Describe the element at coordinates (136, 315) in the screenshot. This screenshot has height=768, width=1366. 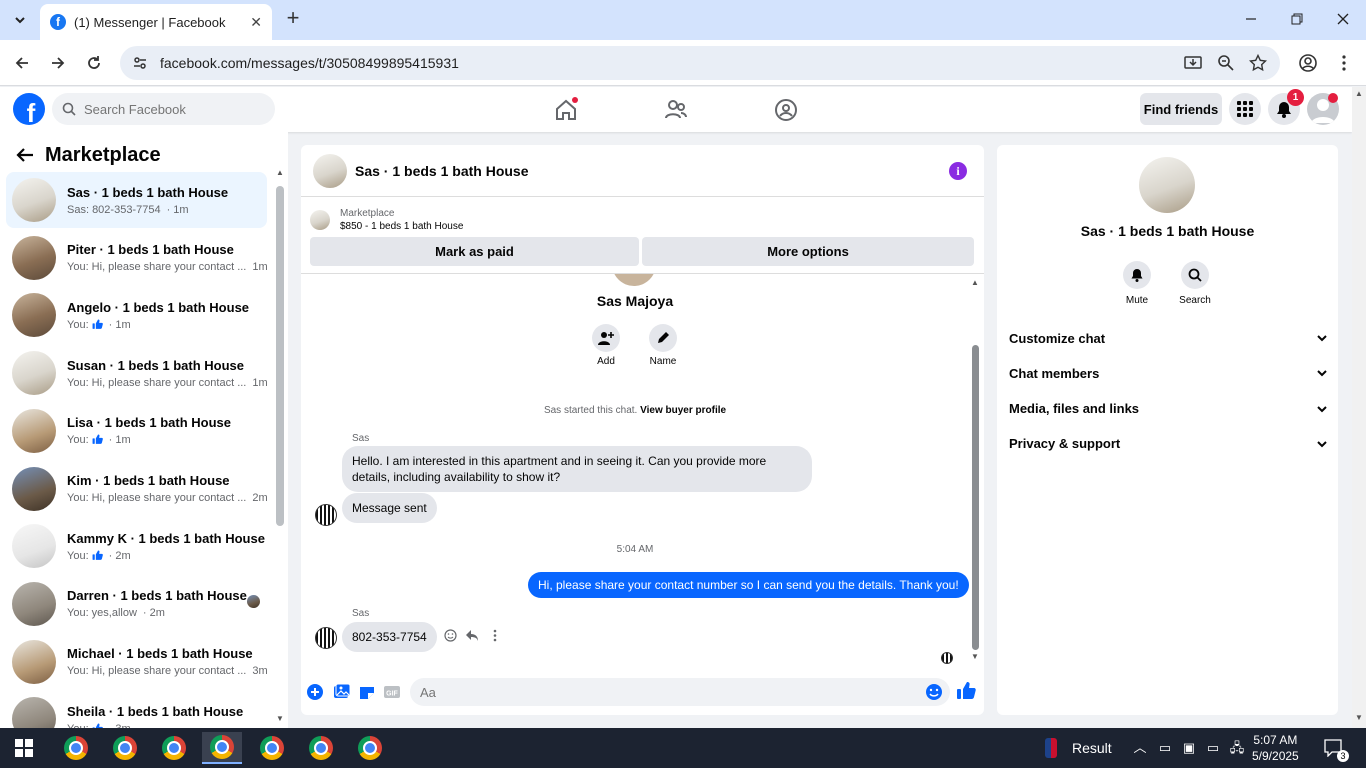
I see `conversation-item: Angelo · 1 beds 1 bath House You: · 1m` at that location.